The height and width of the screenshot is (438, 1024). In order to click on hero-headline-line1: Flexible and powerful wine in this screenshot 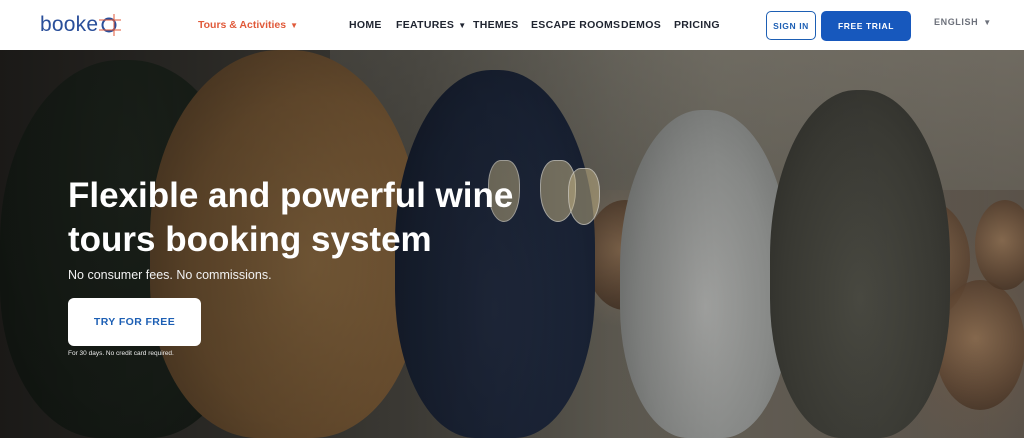, I will do `click(291, 195)`.